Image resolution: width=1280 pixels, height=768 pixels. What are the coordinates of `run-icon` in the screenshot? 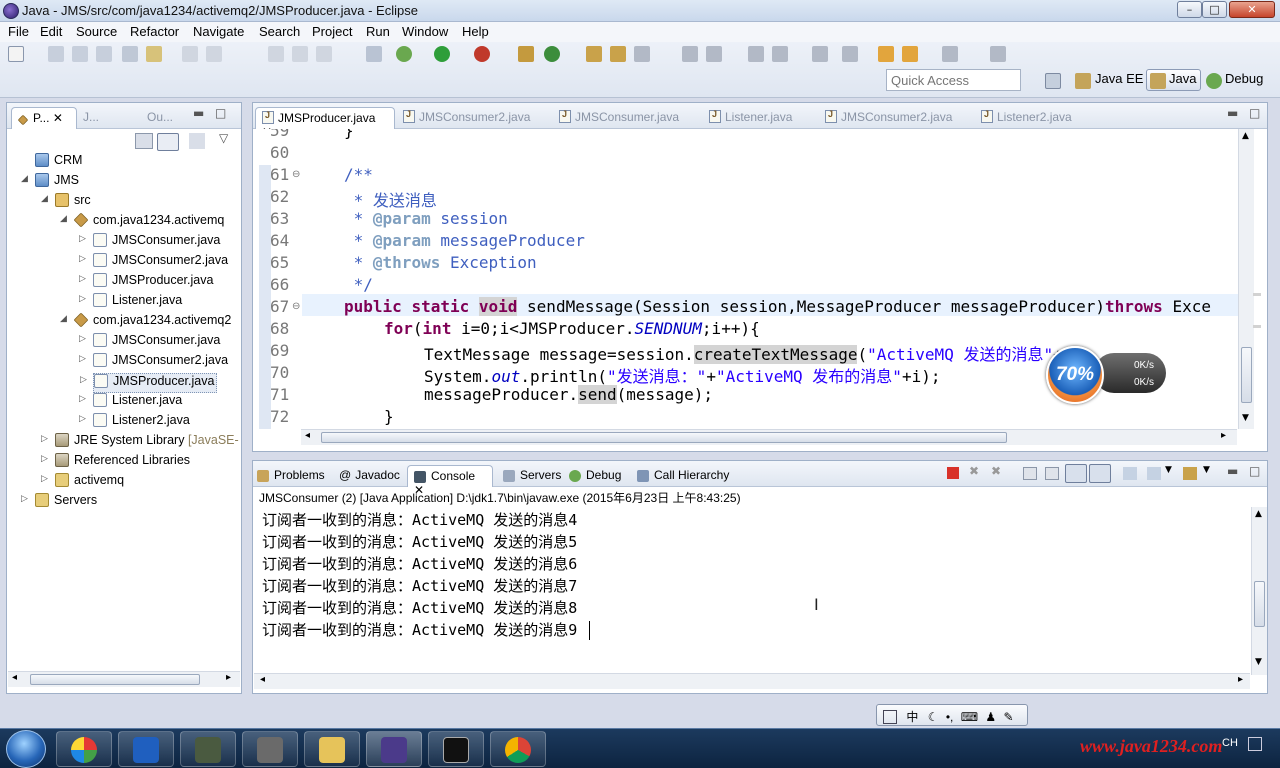 It's located at (442, 54).